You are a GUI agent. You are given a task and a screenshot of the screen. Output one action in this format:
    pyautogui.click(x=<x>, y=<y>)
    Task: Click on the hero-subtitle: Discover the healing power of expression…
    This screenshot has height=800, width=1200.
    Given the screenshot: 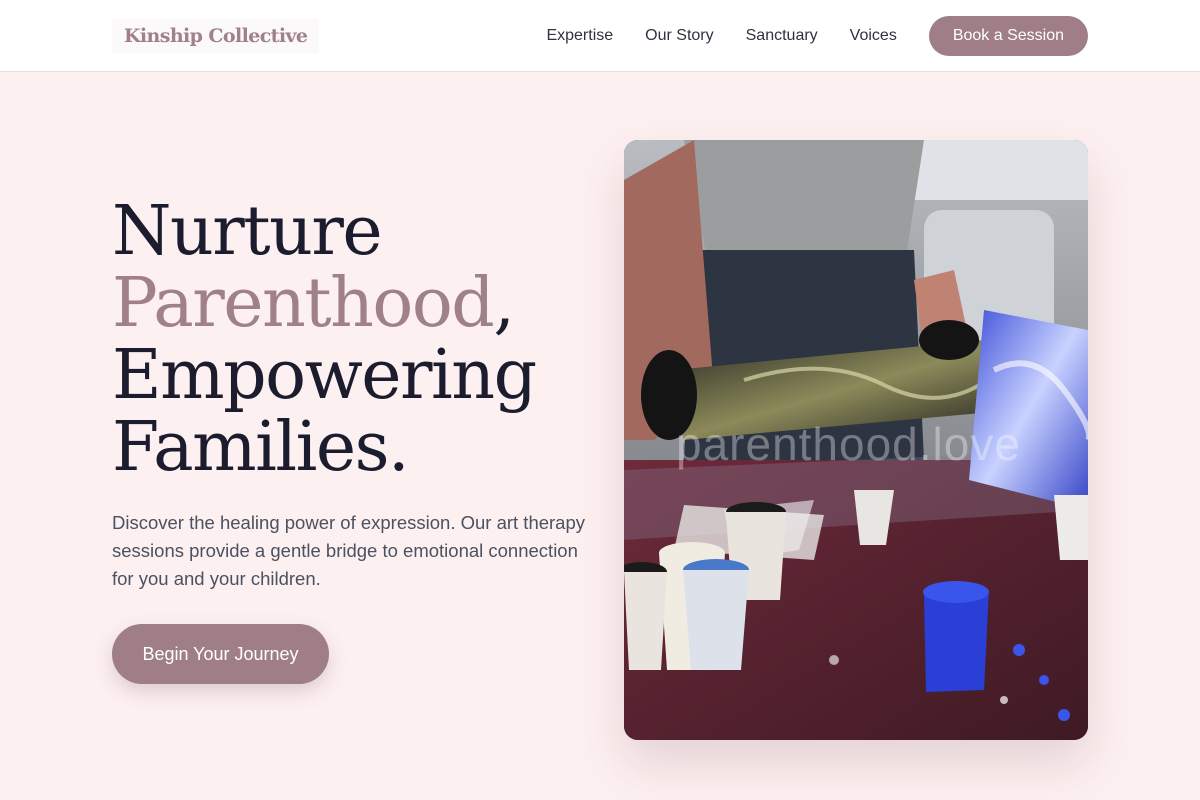 What is the action you would take?
    pyautogui.click(x=349, y=550)
    